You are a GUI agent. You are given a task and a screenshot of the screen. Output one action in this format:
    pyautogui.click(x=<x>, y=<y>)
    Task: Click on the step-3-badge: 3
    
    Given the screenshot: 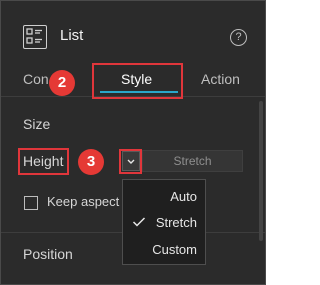 What is the action you would take?
    pyautogui.click(x=91, y=162)
    